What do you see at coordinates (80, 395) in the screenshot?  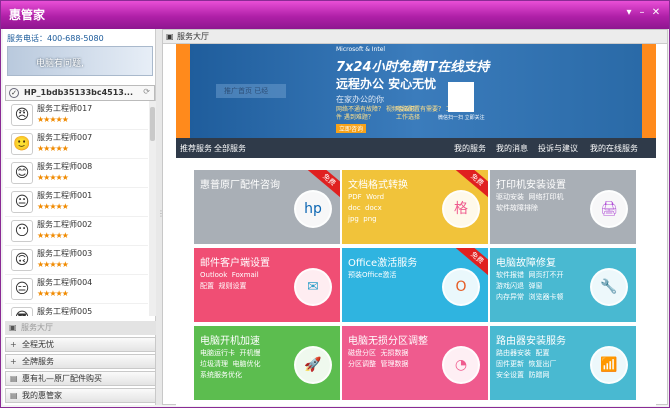 I see `menu-item-my-account: ▤ 我的惠管家` at bounding box center [80, 395].